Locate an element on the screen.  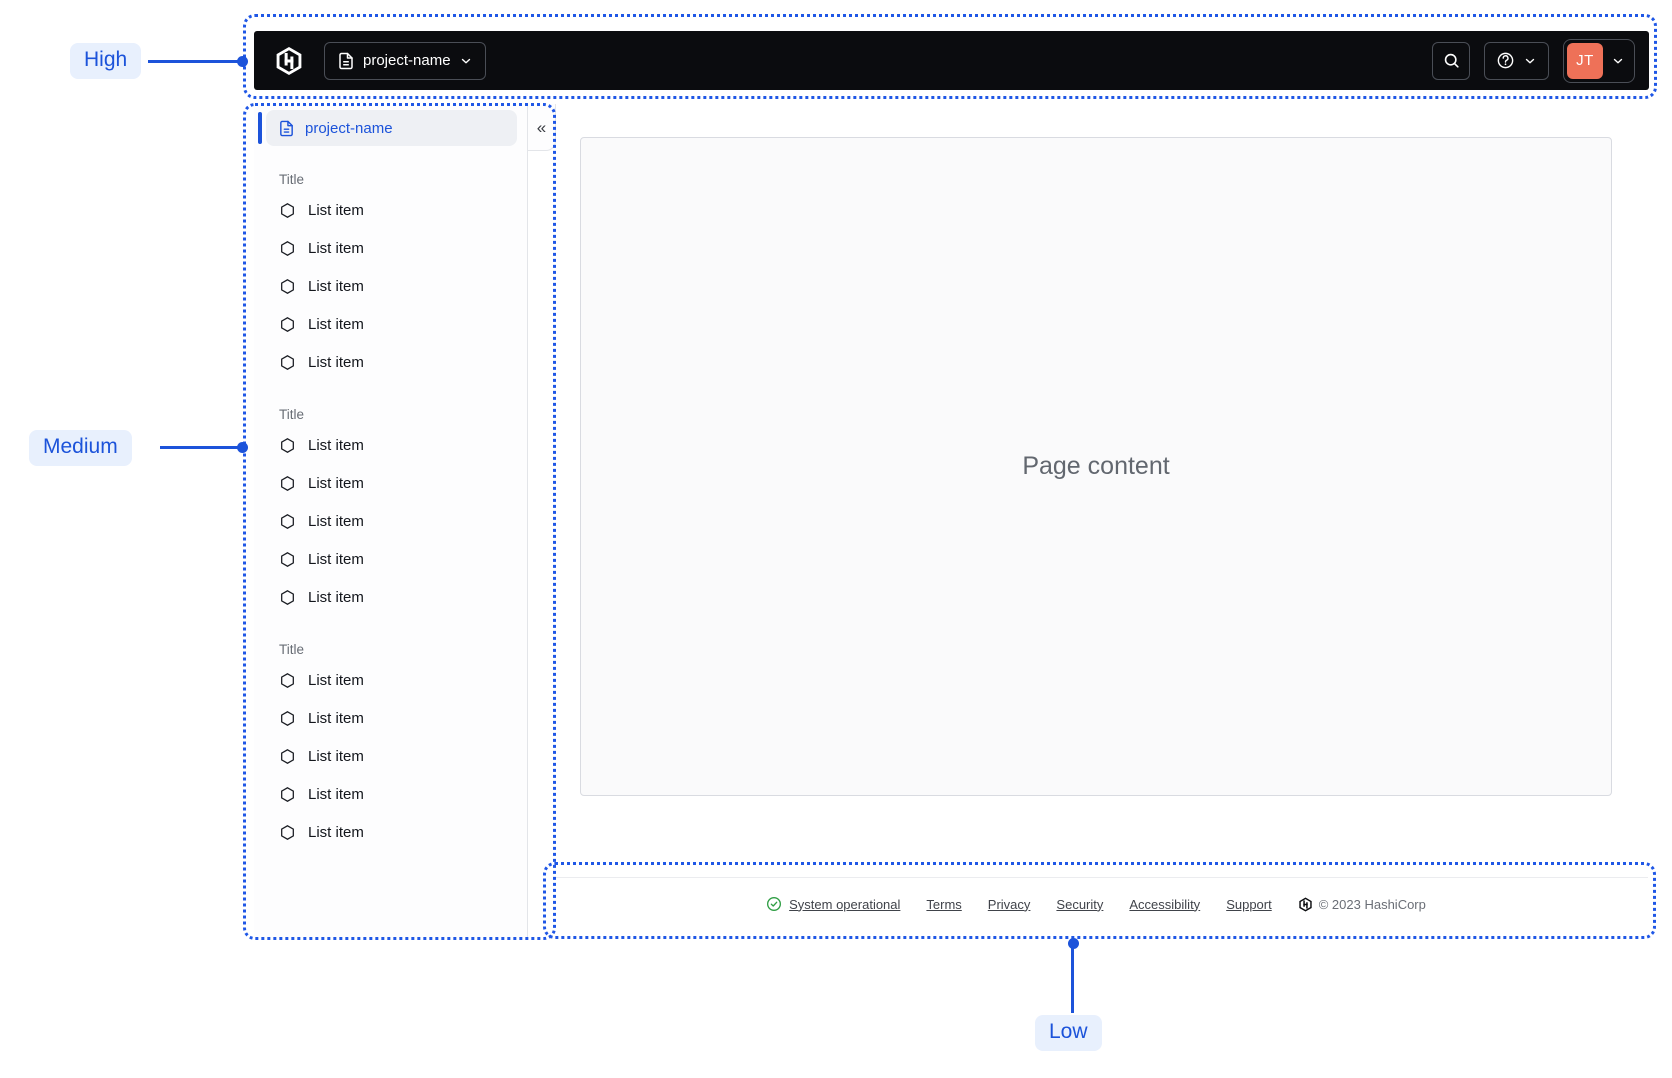
top-navbar: project-name JT is located at coordinates (951, 60).